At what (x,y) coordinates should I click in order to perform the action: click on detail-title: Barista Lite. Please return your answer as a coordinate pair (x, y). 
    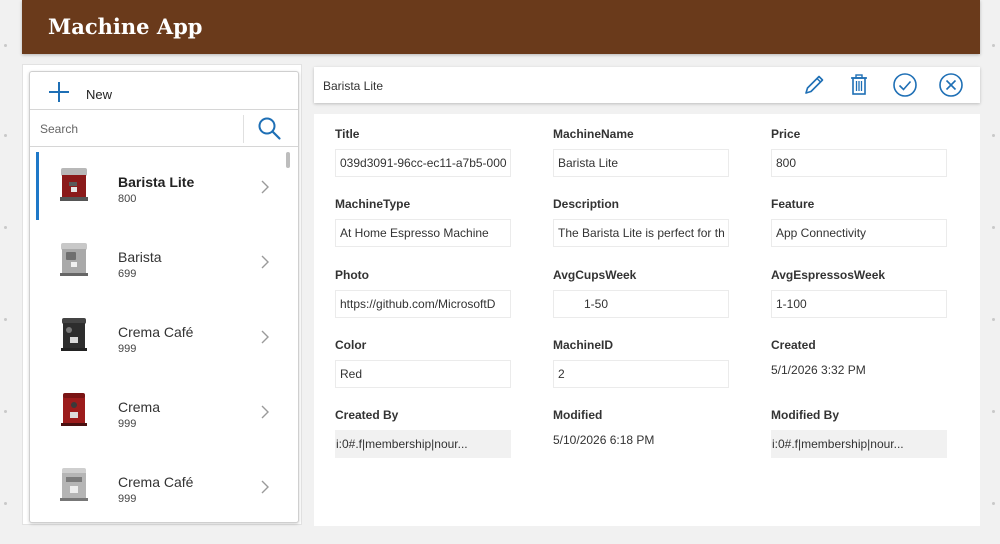
    Looking at the image, I should click on (353, 86).